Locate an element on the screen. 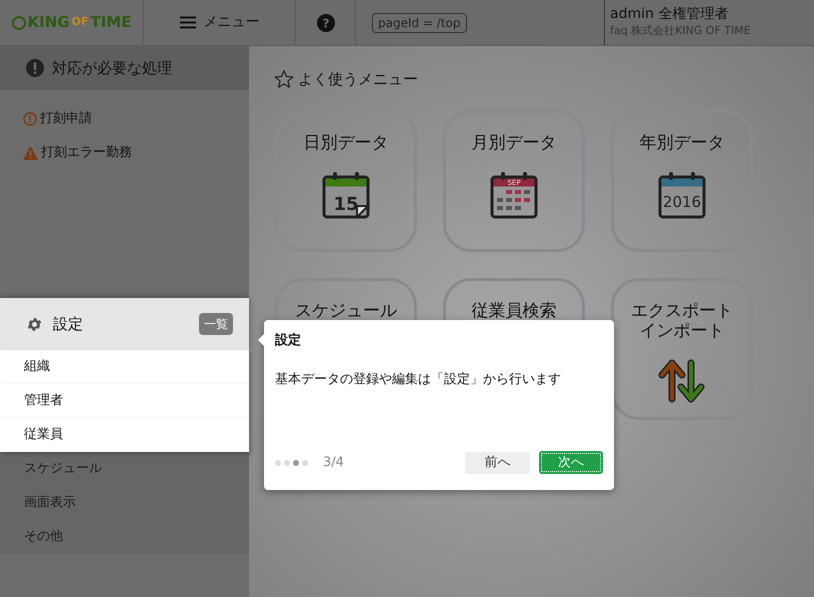  tour-message: 基本データの登録や編集は「設定」から行います is located at coordinates (418, 379).